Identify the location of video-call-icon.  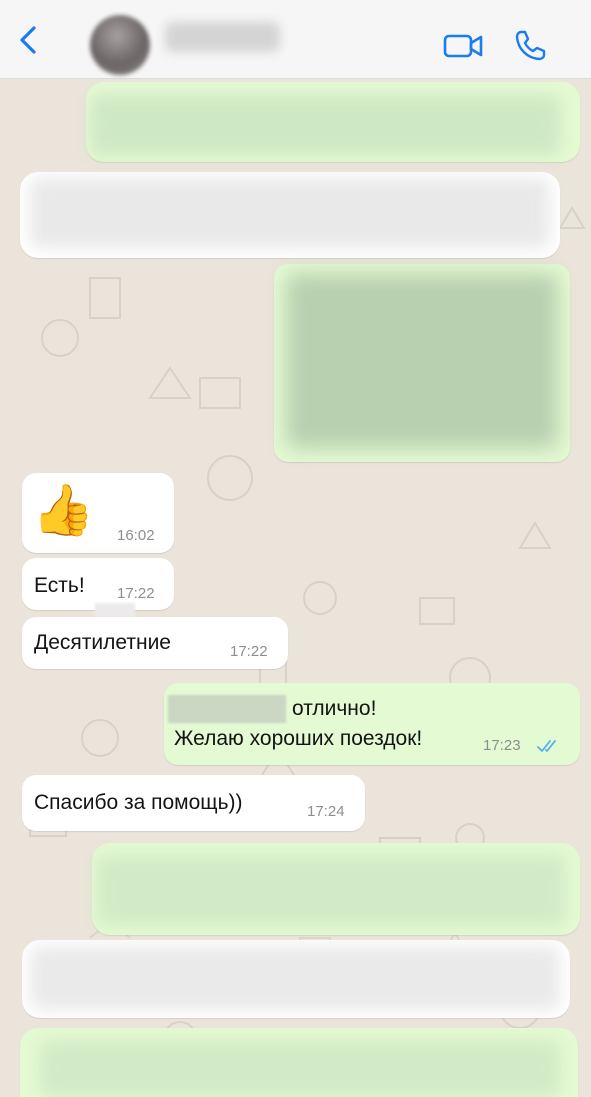
(464, 46).